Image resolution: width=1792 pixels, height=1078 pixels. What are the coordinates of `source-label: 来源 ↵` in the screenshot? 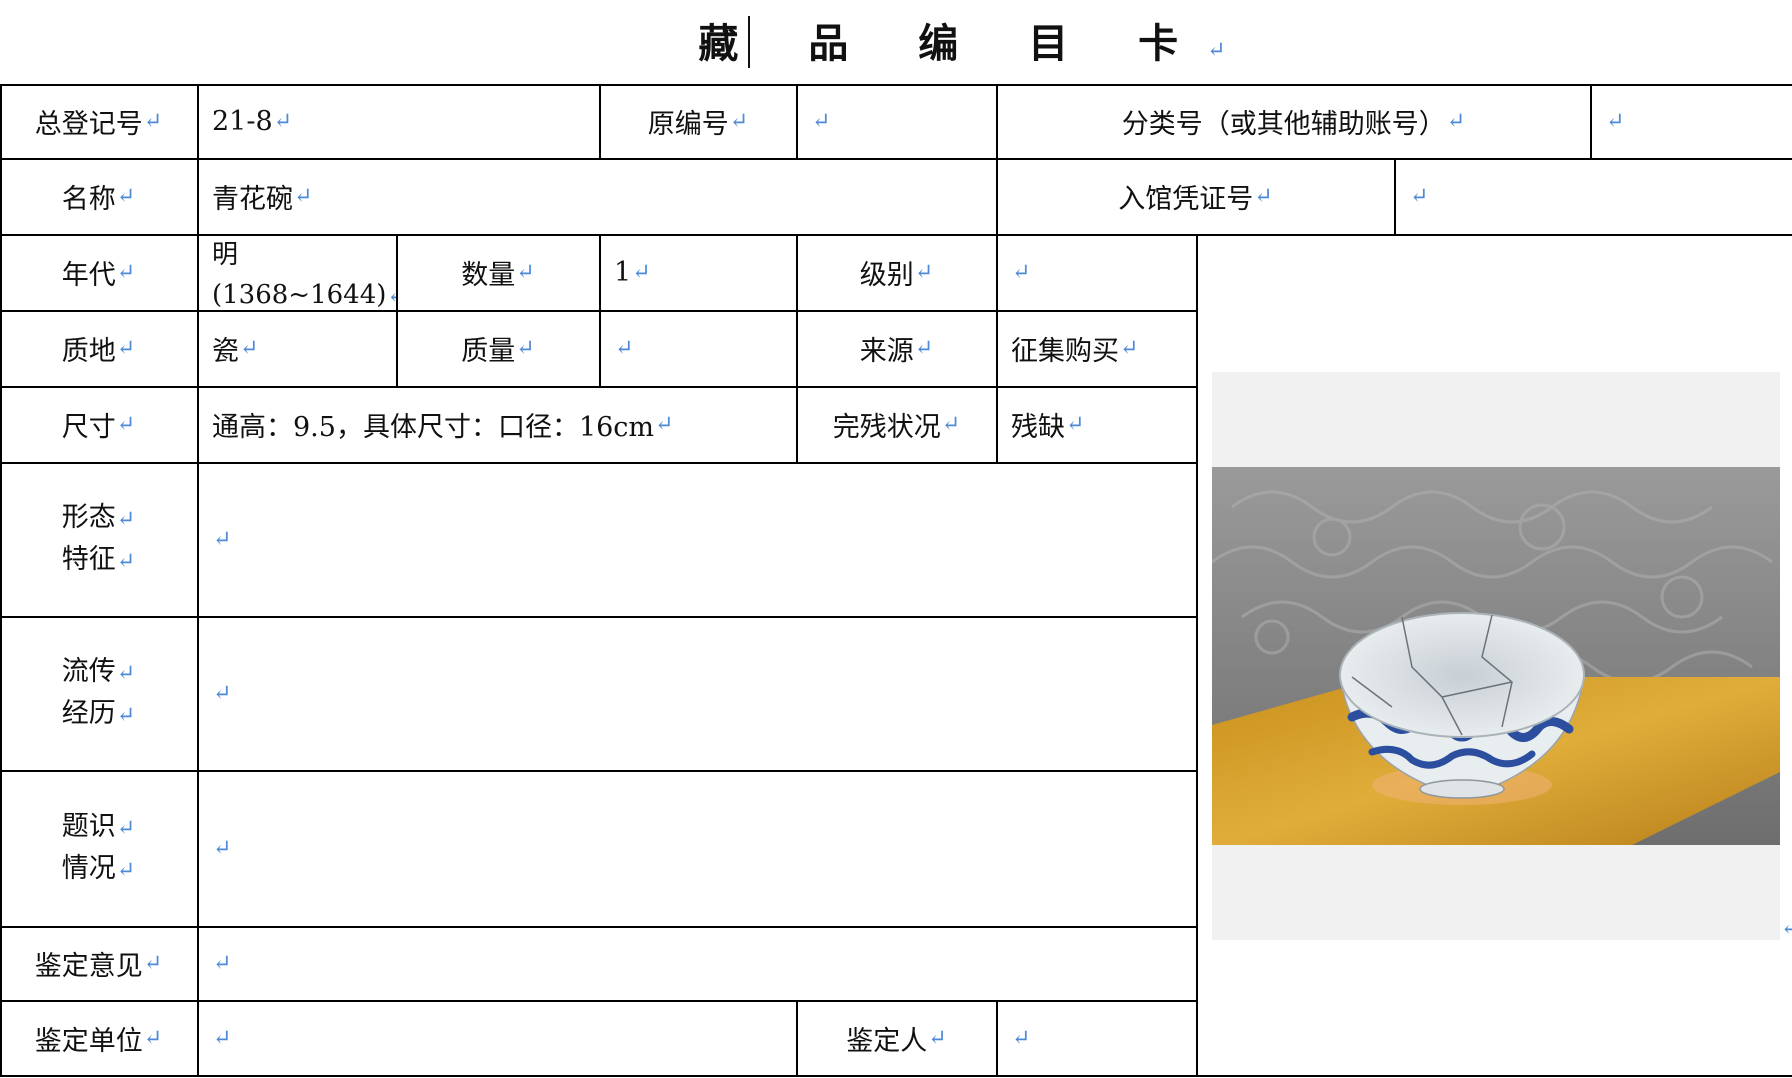 It's located at (896, 351).